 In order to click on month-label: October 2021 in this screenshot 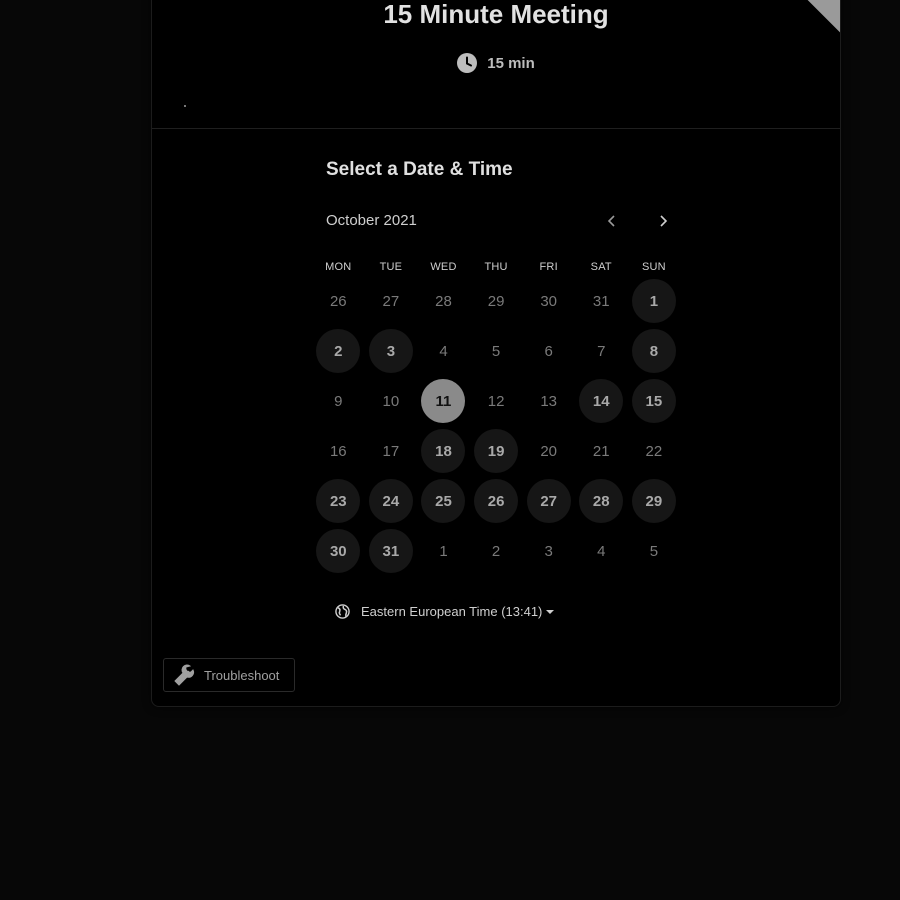, I will do `click(371, 220)`.